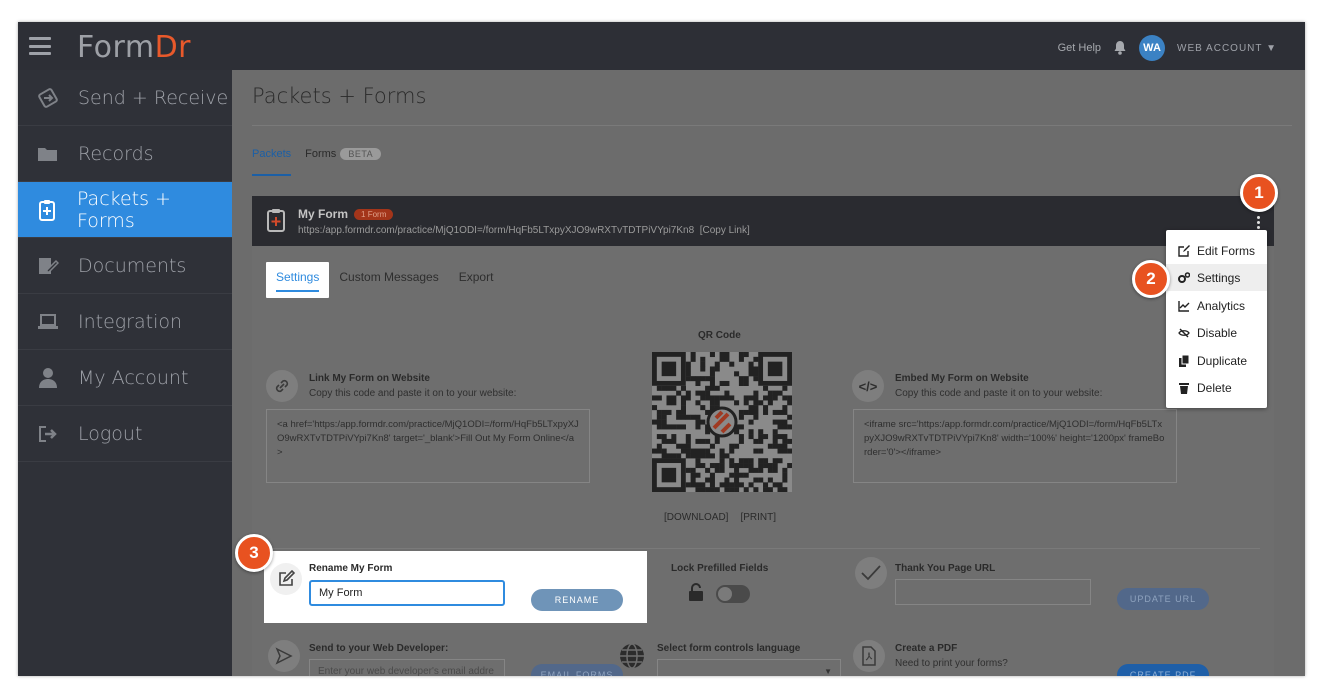  What do you see at coordinates (1227, 48) in the screenshot?
I see `account-dropdown: WEB ACCOUNT ▼` at bounding box center [1227, 48].